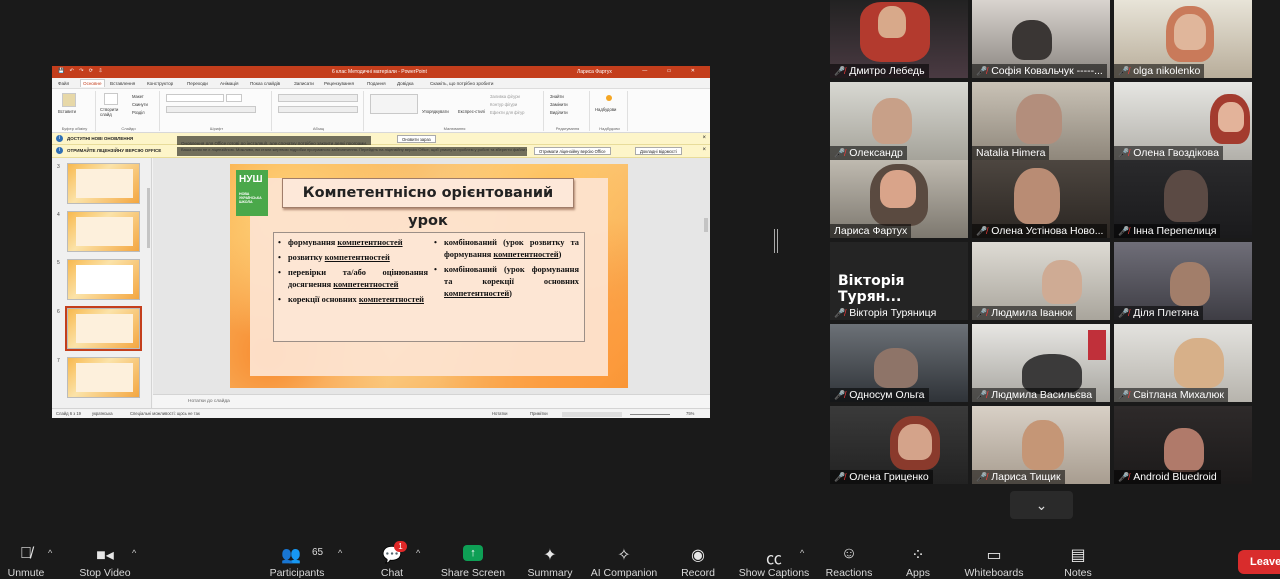 This screenshot has height=579, width=1280. What do you see at coordinates (138, 96) in the screenshot?
I see `layout-button: Макет` at bounding box center [138, 96].